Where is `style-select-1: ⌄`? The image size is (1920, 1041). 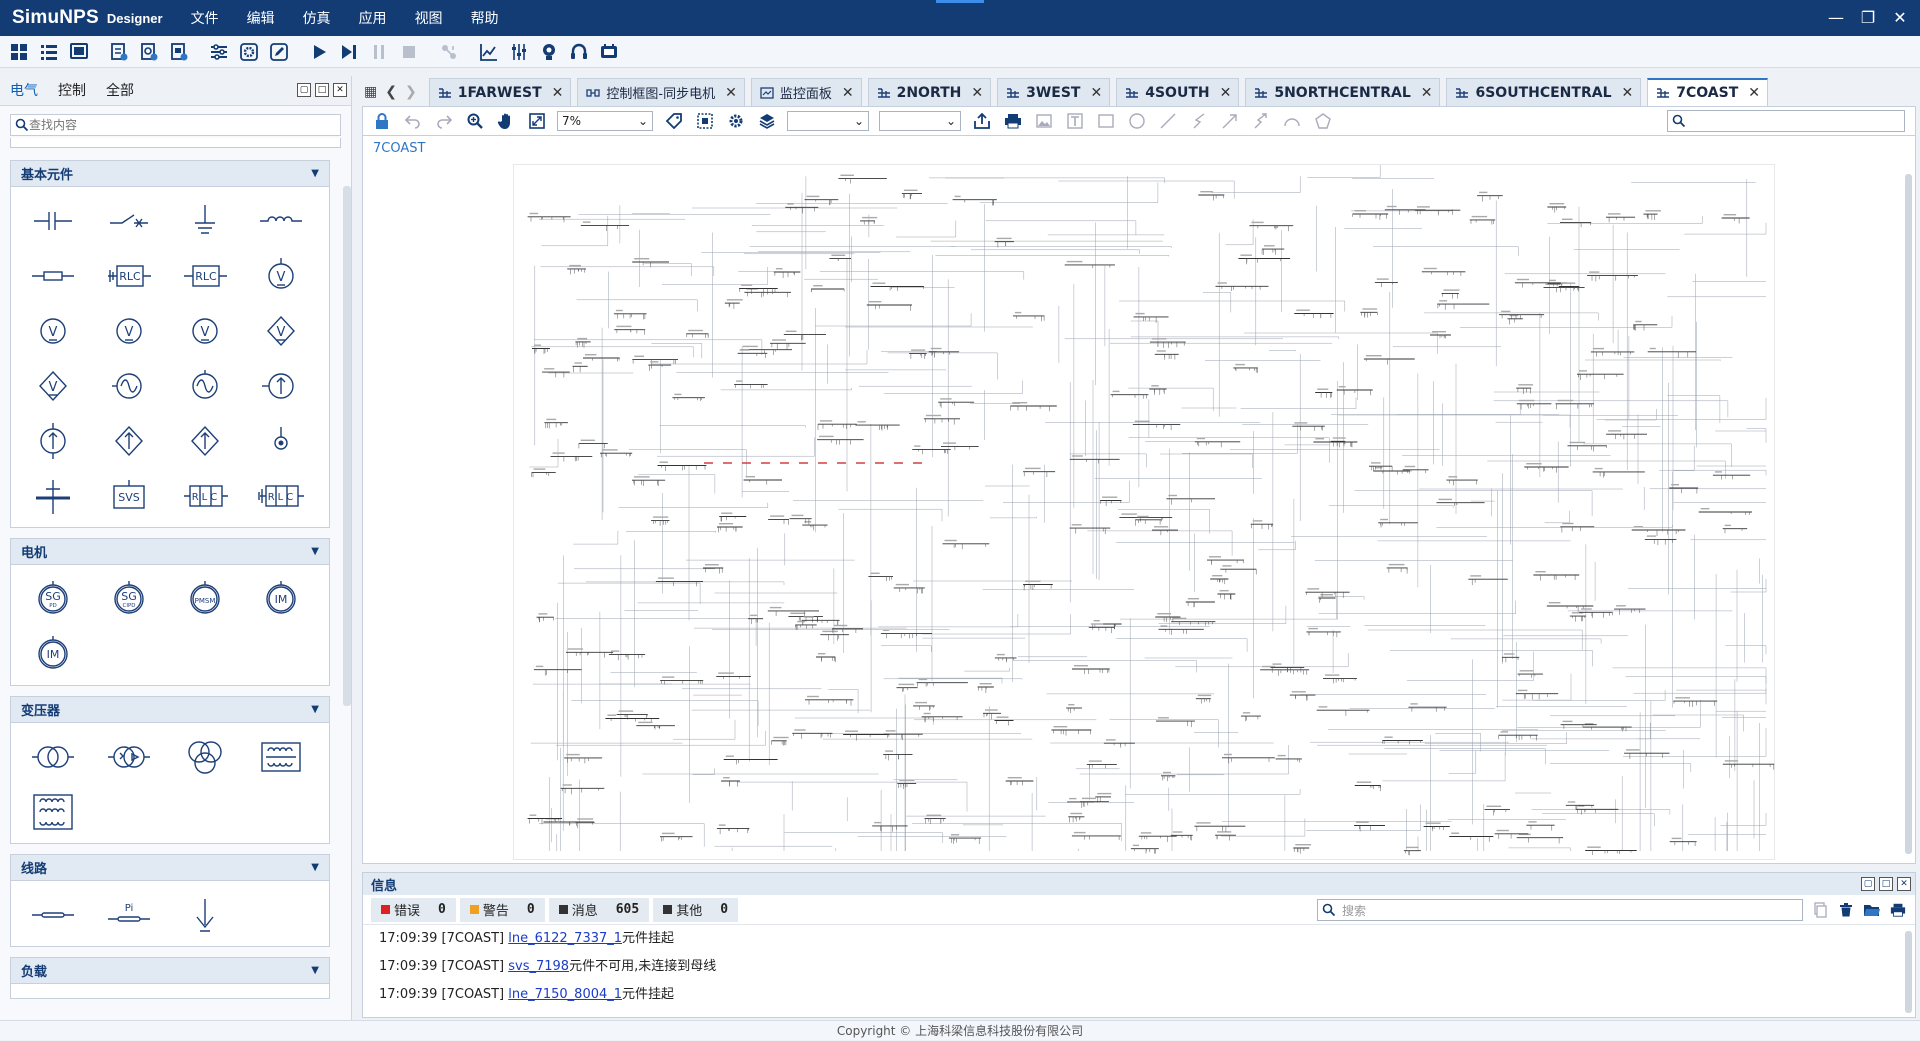
style-select-1: ⌄ is located at coordinates (828, 121).